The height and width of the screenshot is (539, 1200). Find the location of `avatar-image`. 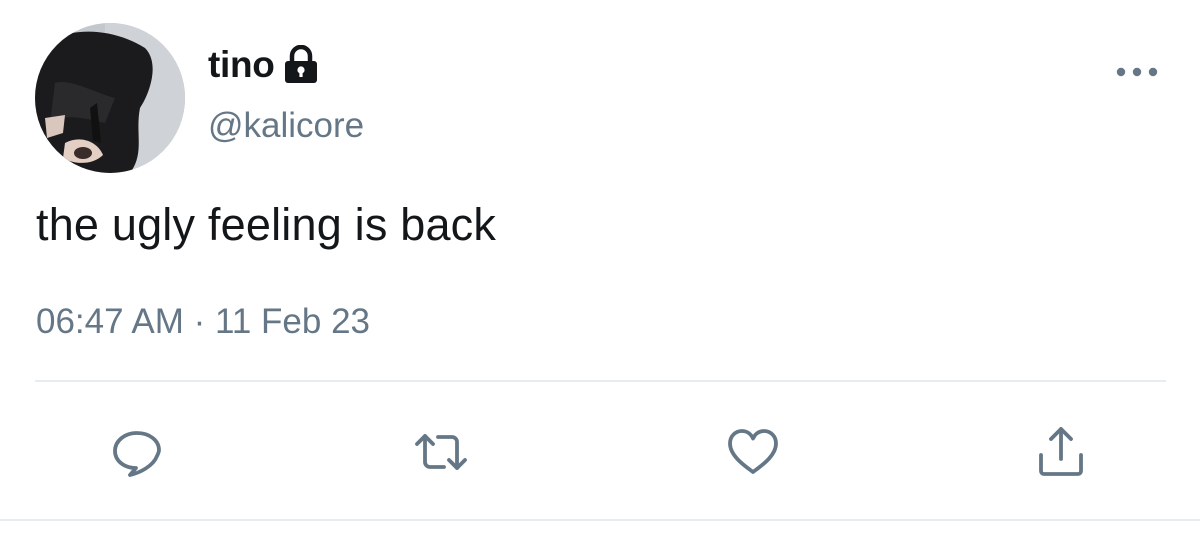

avatar-image is located at coordinates (110, 98).